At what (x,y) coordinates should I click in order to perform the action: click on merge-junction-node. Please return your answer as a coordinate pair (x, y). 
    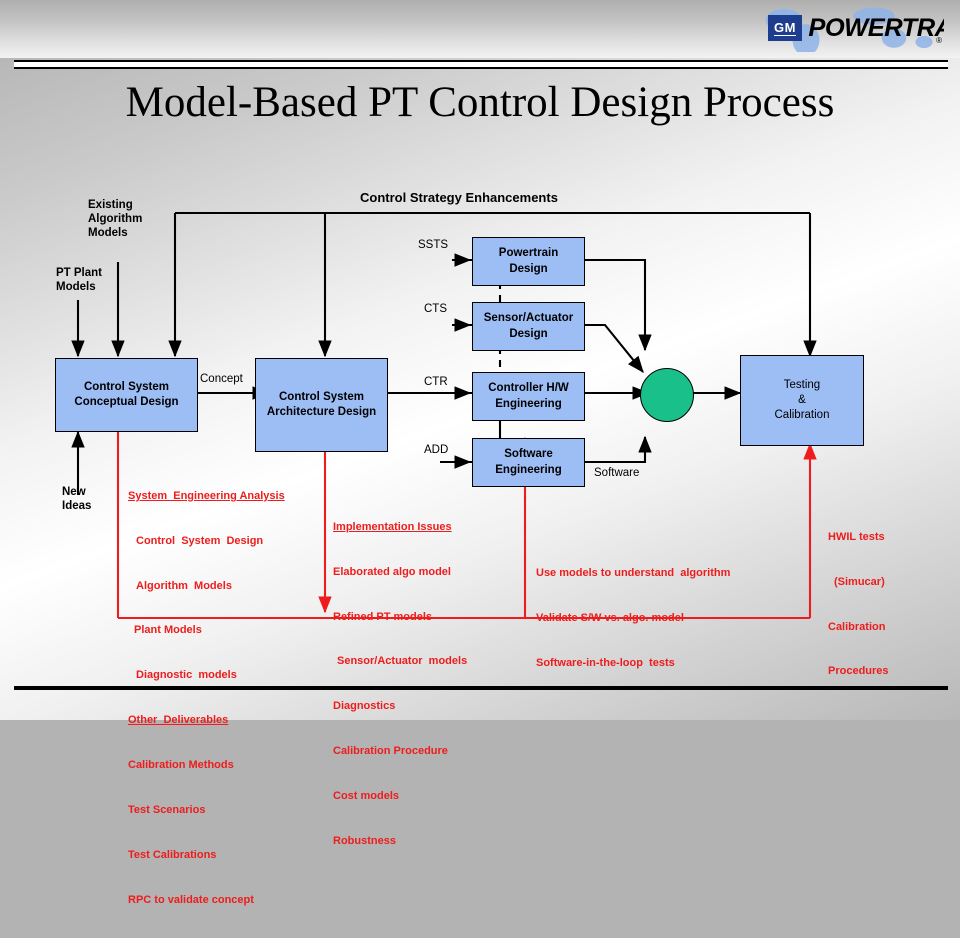
    Looking at the image, I should click on (667, 395).